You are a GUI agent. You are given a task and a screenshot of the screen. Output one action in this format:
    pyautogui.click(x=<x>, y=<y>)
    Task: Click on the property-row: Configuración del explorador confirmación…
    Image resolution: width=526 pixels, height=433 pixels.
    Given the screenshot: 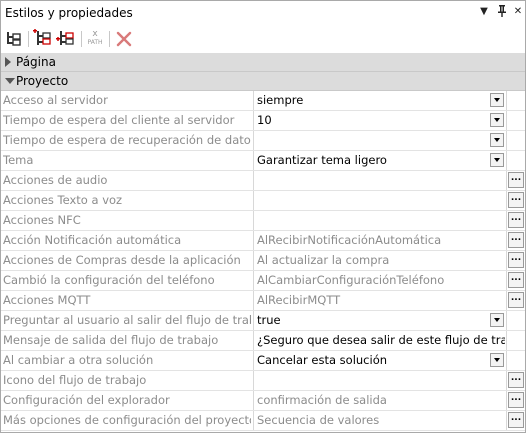 What is the action you would take?
    pyautogui.click(x=263, y=401)
    